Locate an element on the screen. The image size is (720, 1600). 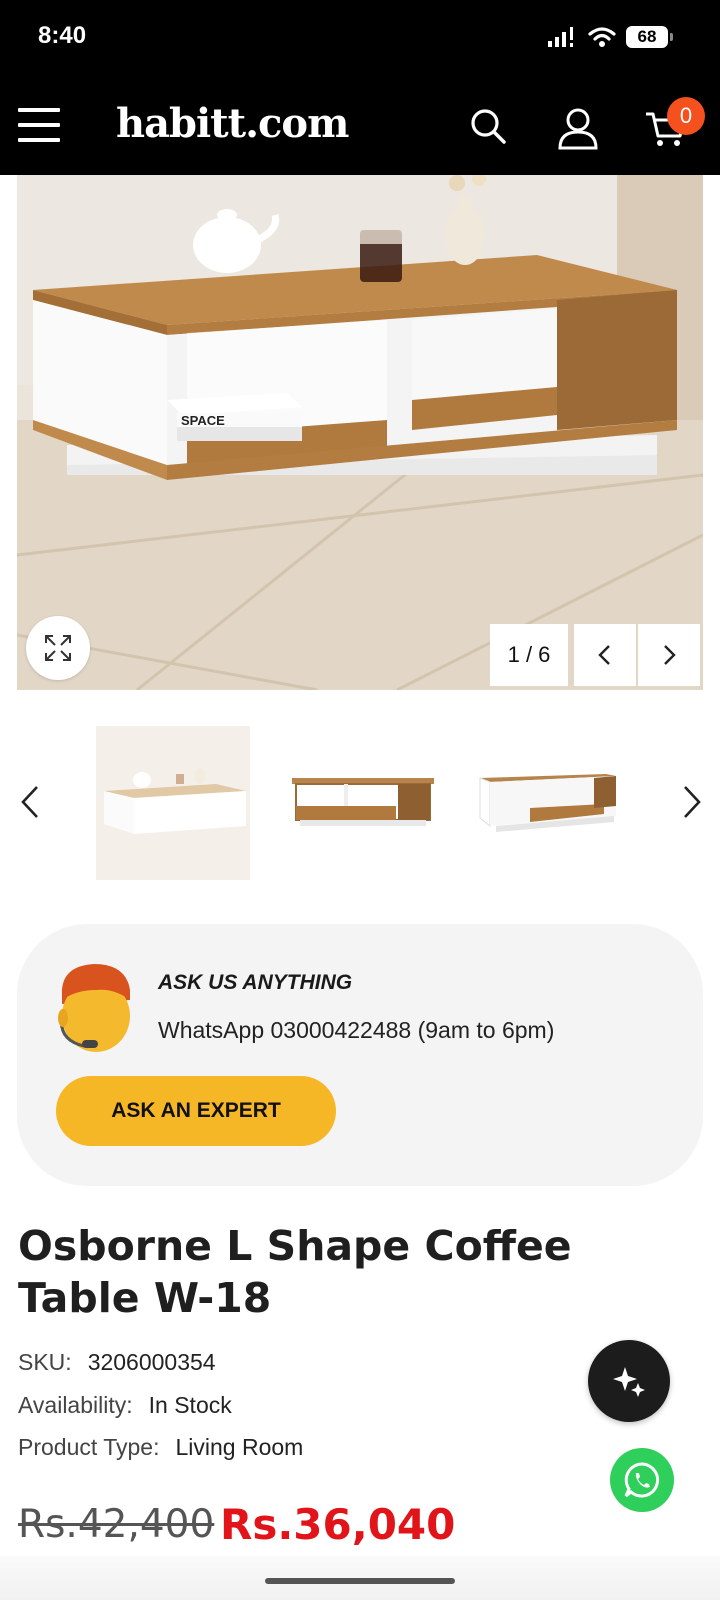
battery-icon: 68 is located at coordinates (649, 37).